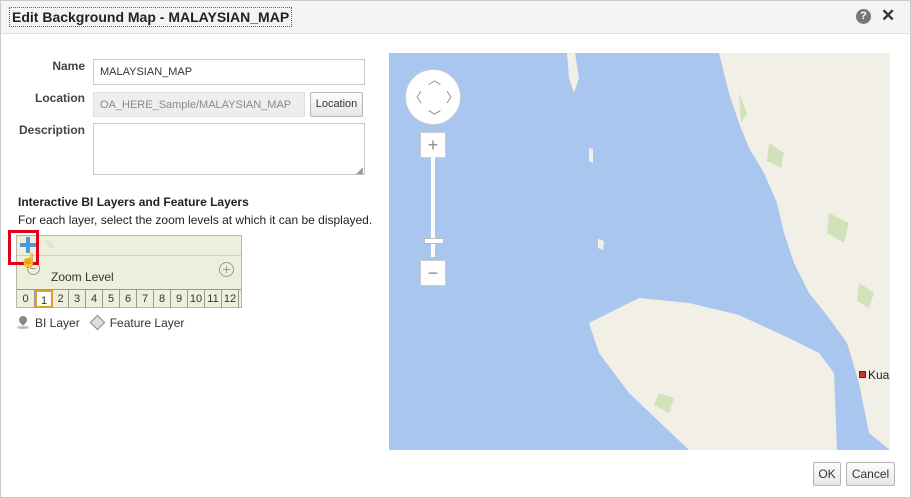 The width and height of the screenshot is (911, 498). Describe the element at coordinates (226, 269) in the screenshot. I see `zoom-in-circle-icon` at that location.